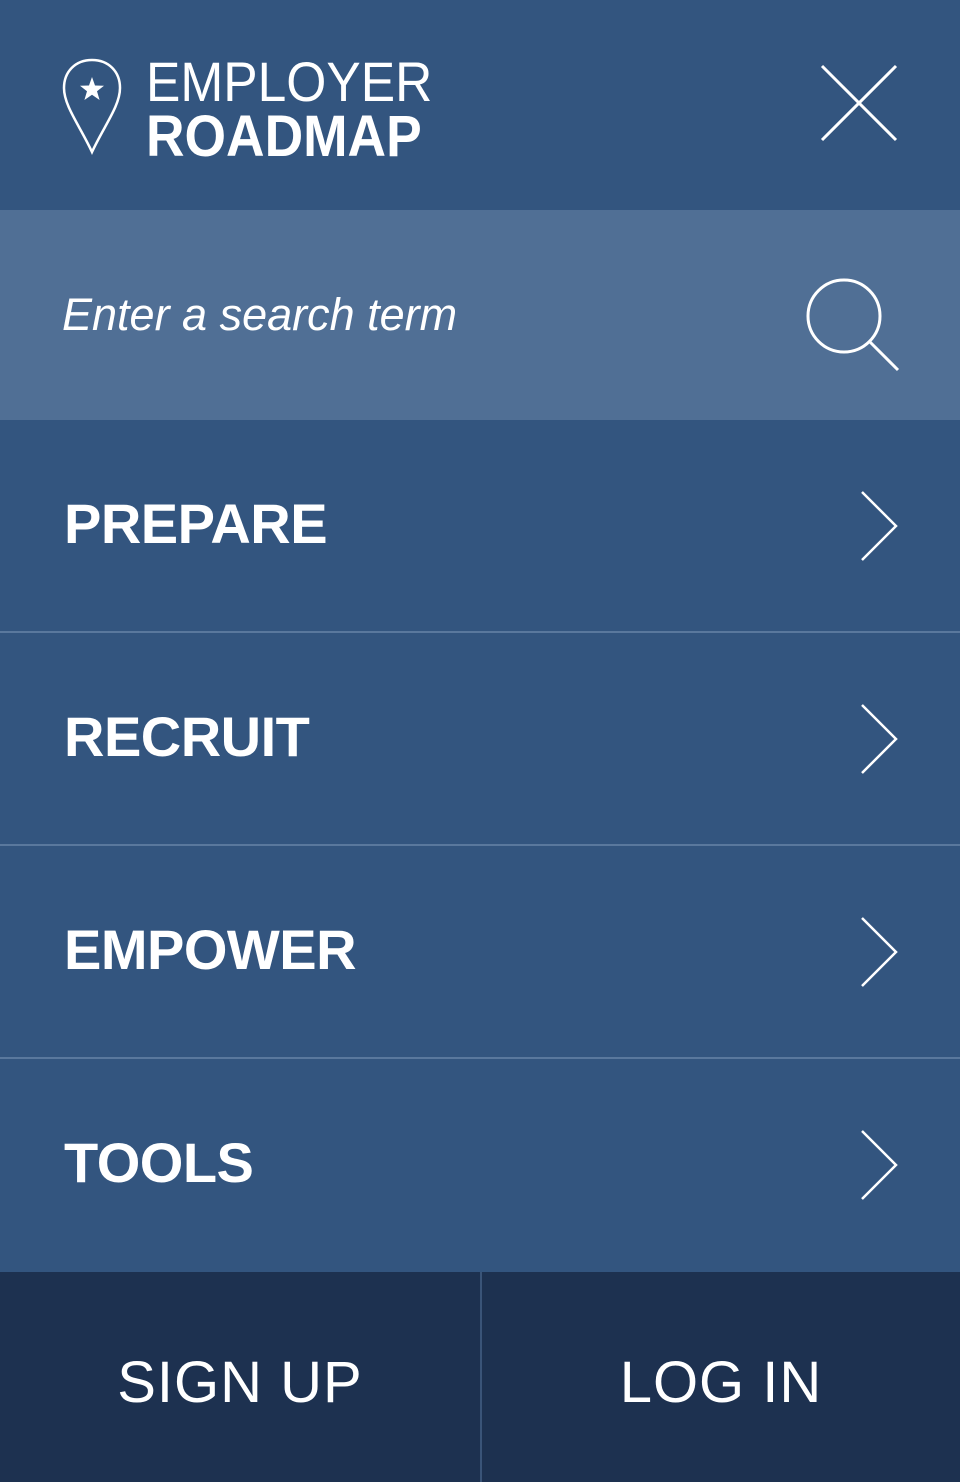 This screenshot has height=1482, width=960. I want to click on sign-up-label: SIGN UP, so click(240, 1382).